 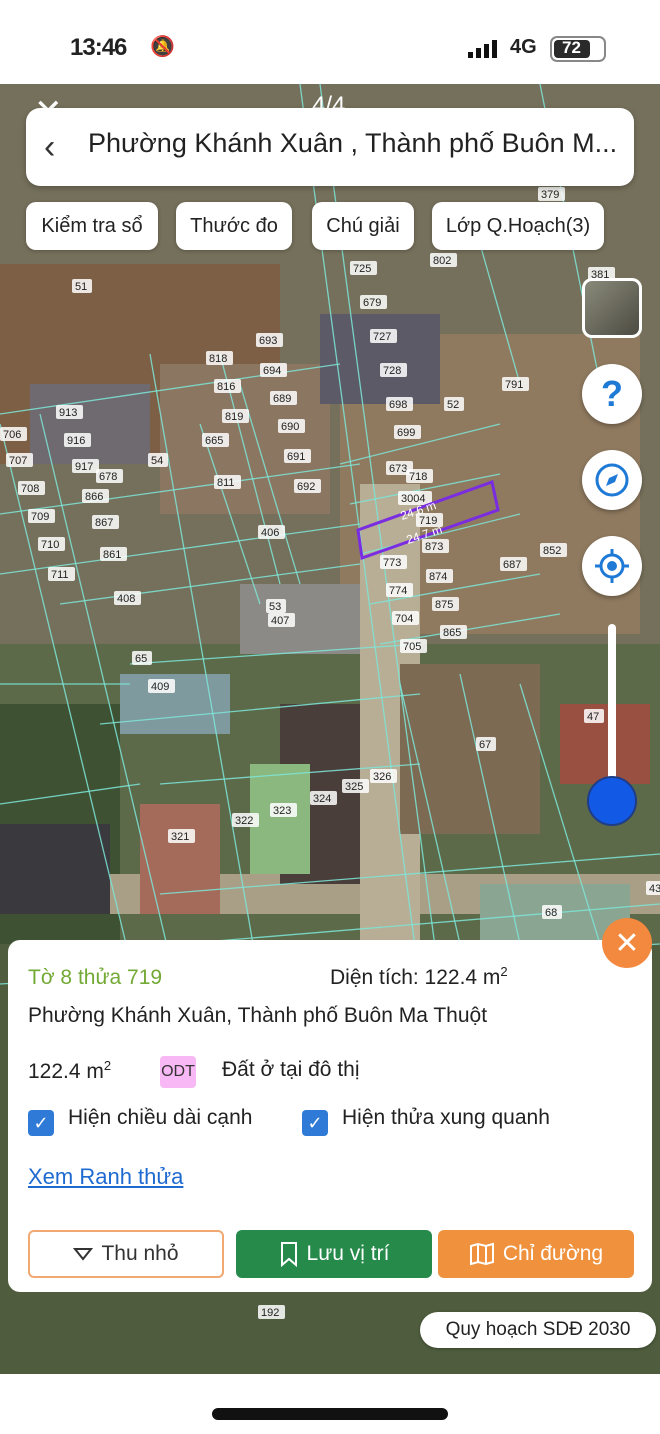 I want to click on close-panel-icon: ✕, so click(x=627, y=943).